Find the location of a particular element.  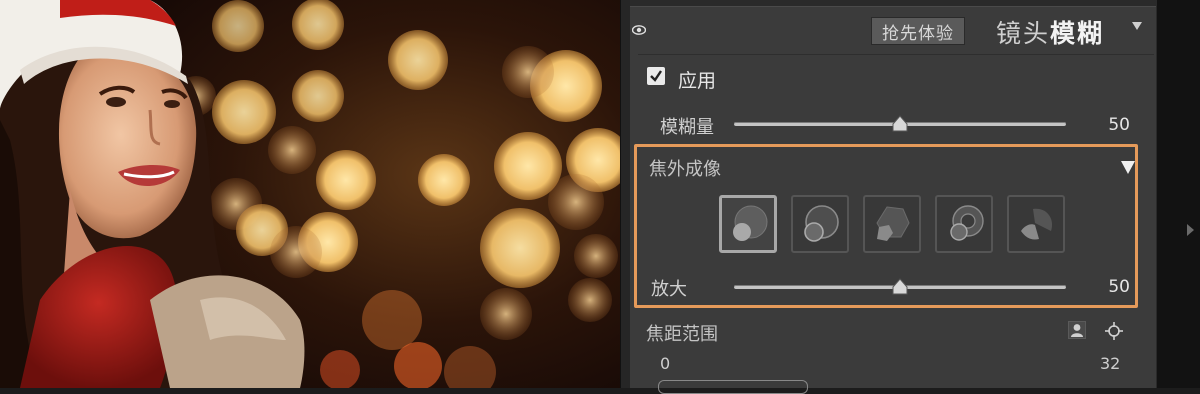

shape-crescent-icon is located at coordinates (1037, 224).